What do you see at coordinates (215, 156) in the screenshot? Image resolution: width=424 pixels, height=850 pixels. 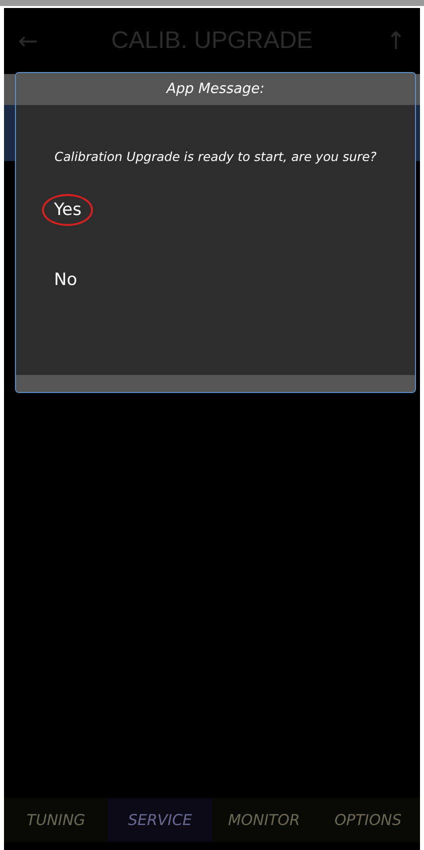 I see `dialog-message: Calibration Upgrade is ready to start, are you sure?` at bounding box center [215, 156].